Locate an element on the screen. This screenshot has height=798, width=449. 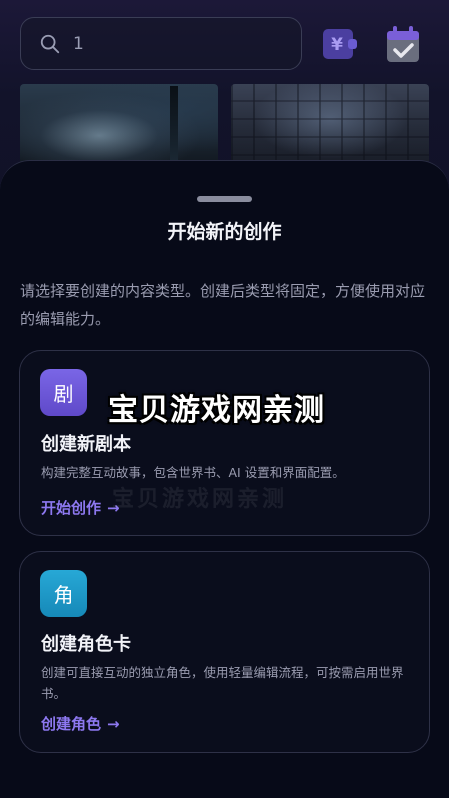
banner-image-left is located at coordinates (119, 127).